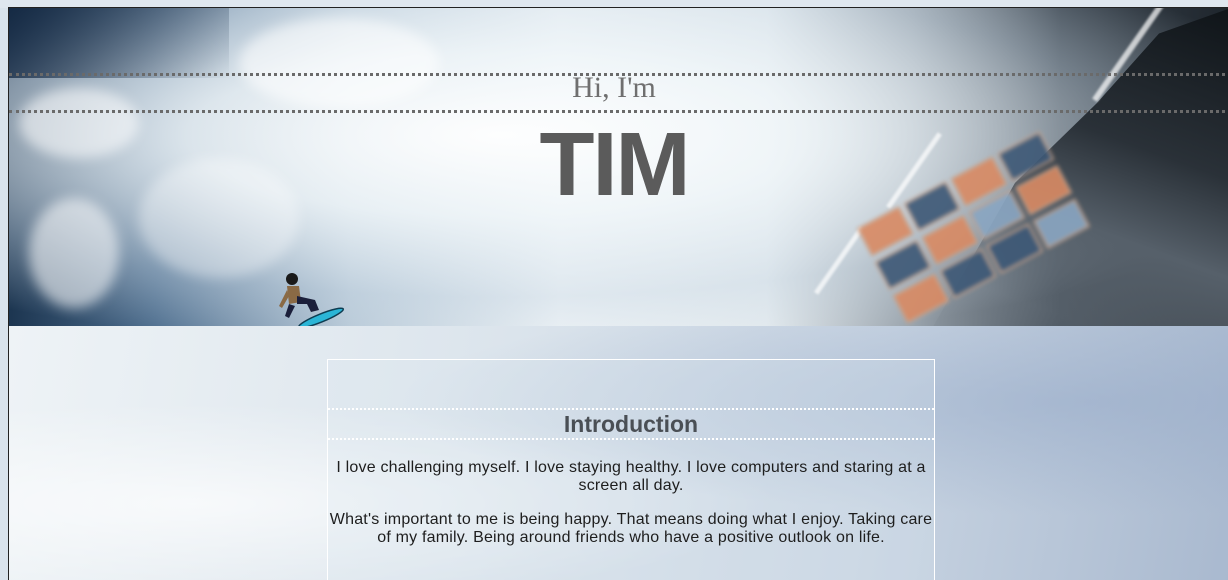 The height and width of the screenshot is (580, 1228). Describe the element at coordinates (74, 253) in the screenshot. I see `hero-cloud` at that location.